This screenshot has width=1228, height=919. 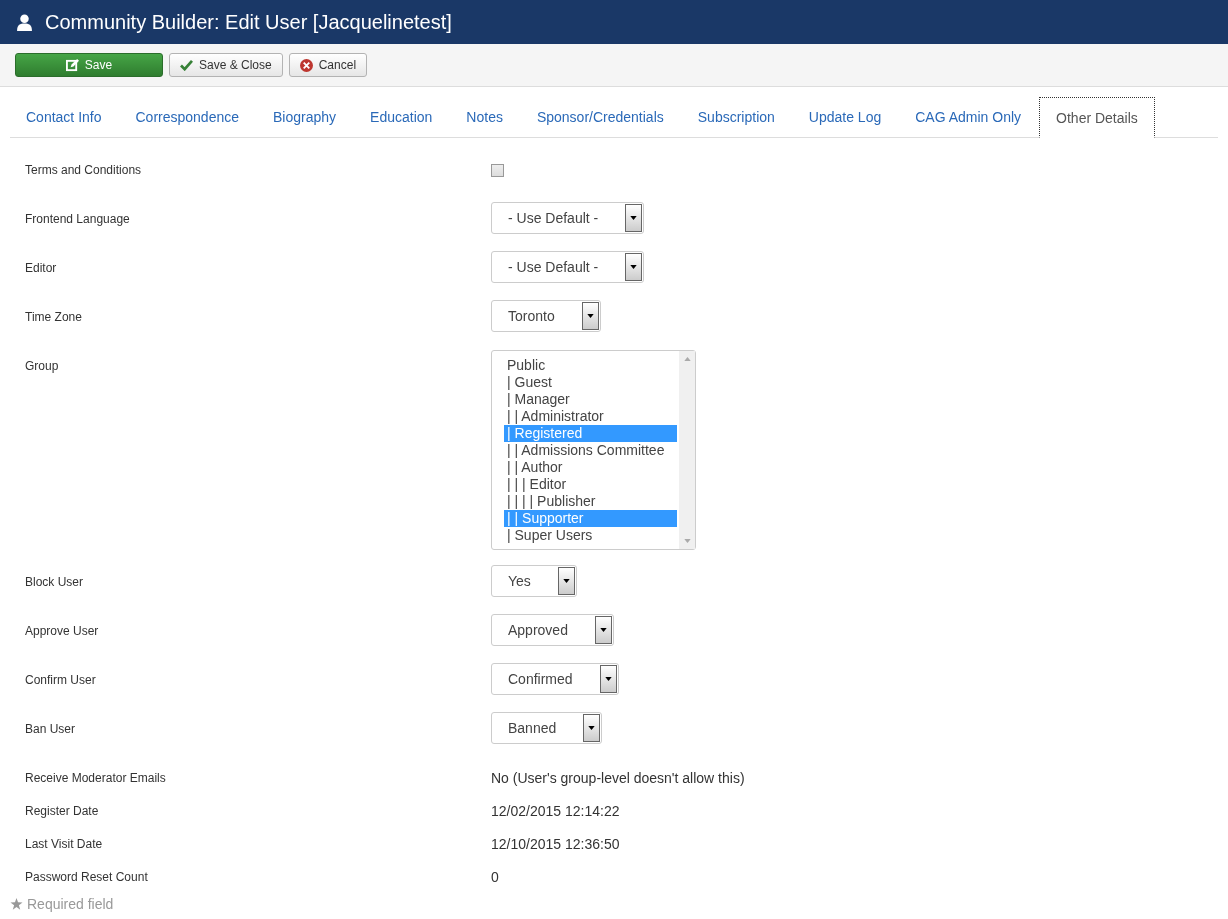 What do you see at coordinates (187, 117) in the screenshot?
I see `tab: Correspondence` at bounding box center [187, 117].